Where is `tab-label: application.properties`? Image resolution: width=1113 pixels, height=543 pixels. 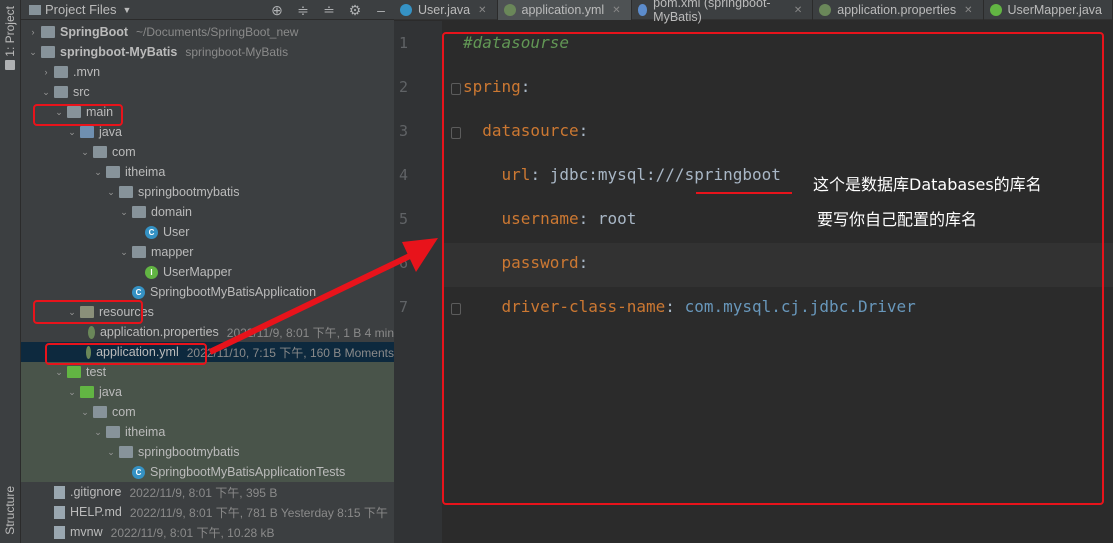
tab-label: application.properties is located at coordinates (897, 10).